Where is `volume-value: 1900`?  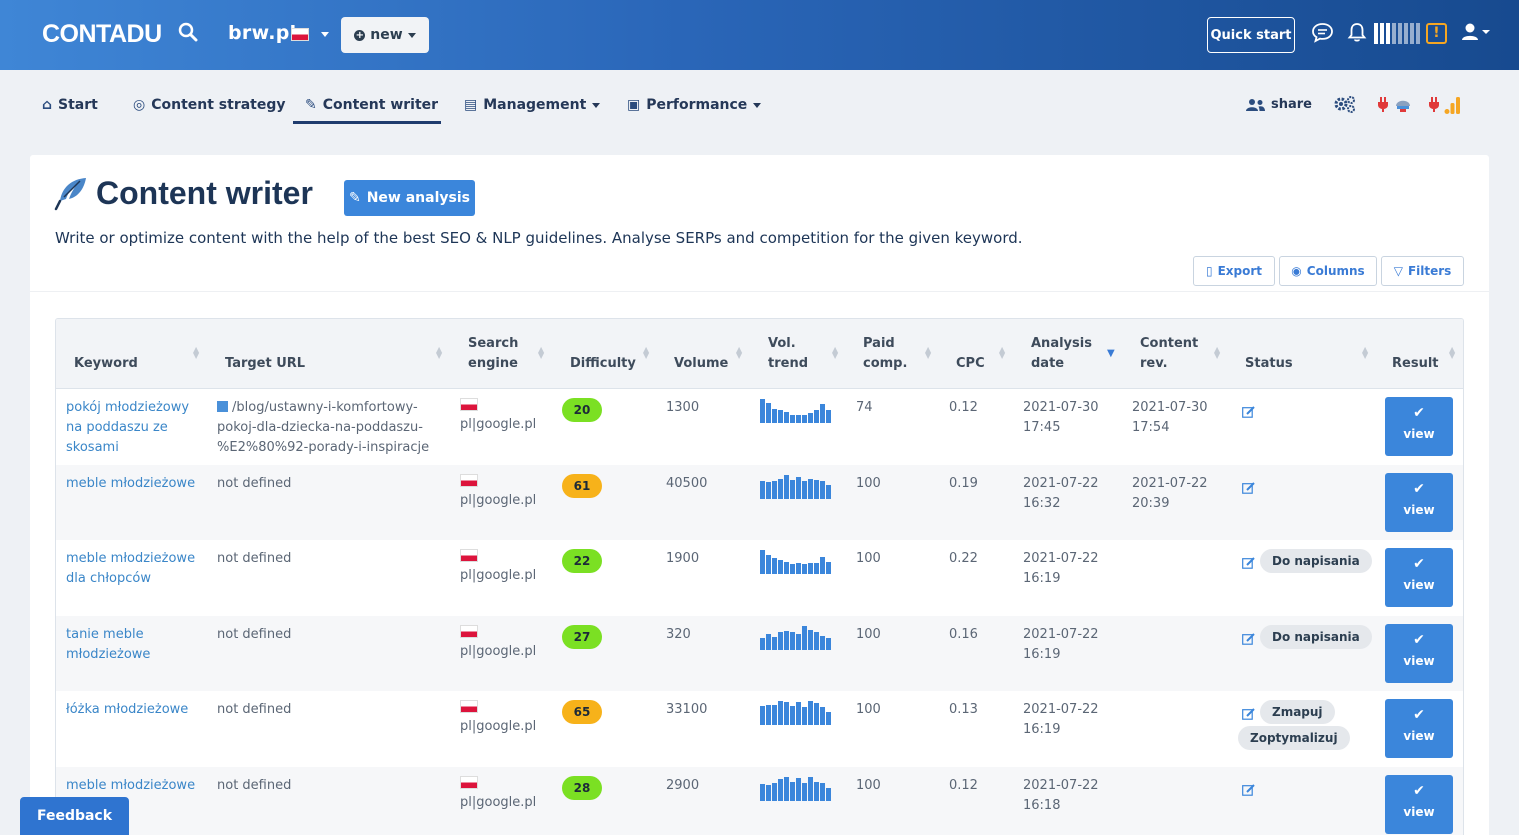
volume-value: 1900 is located at coordinates (683, 558).